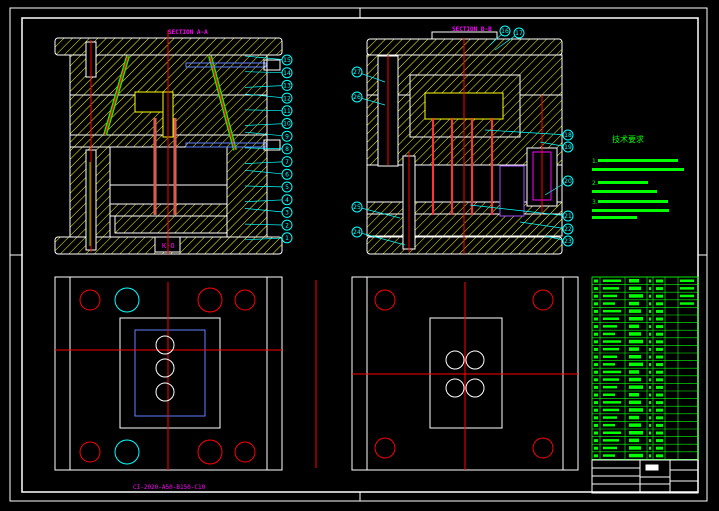 The height and width of the screenshot is (511, 719). I want to click on balloon-number: 5, so click(287, 187).